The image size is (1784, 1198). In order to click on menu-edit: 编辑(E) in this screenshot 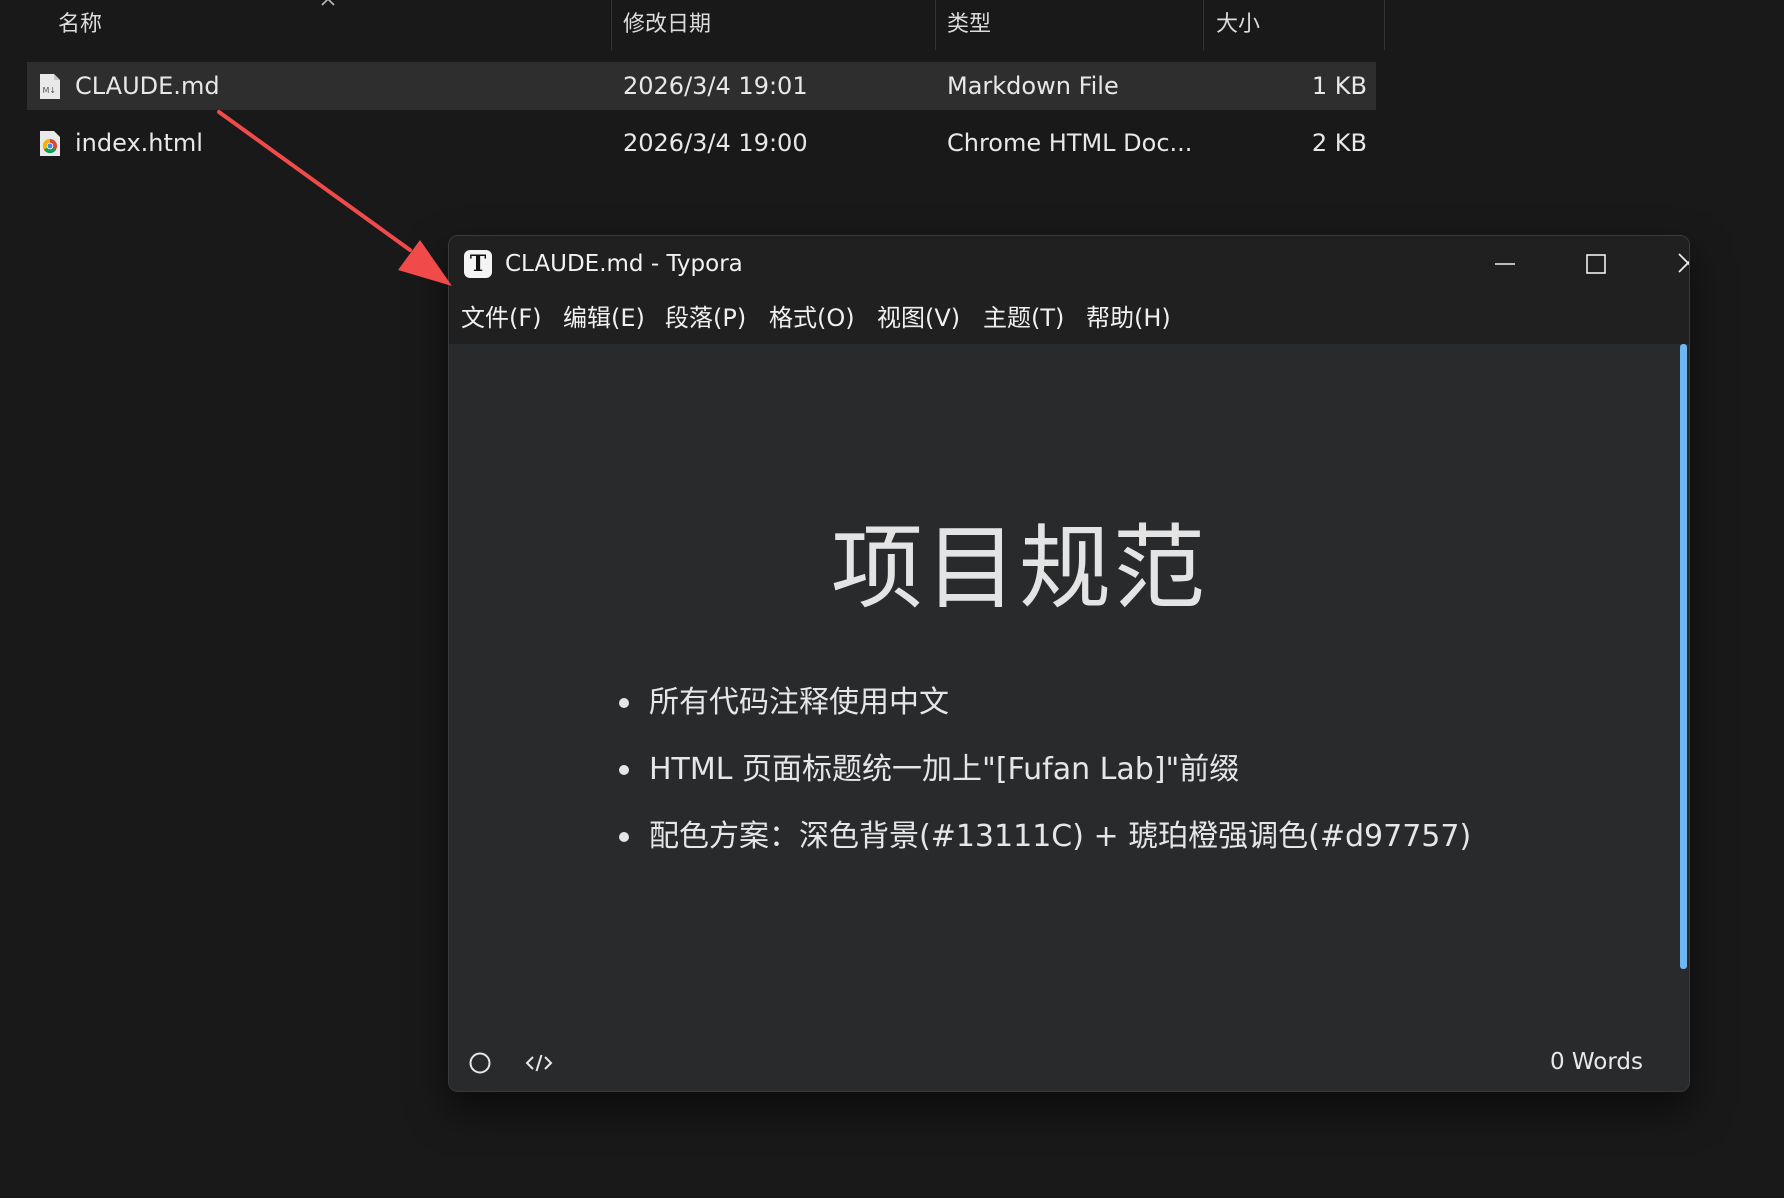, I will do `click(604, 318)`.